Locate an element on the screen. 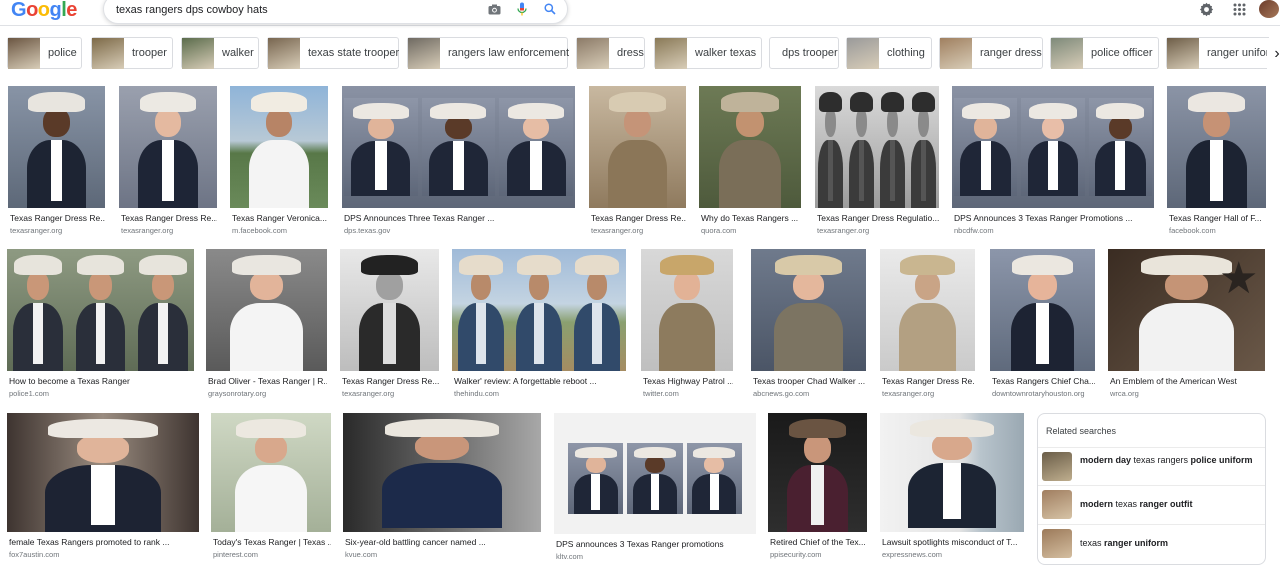 The width and height of the screenshot is (1280, 566). related-search-item: texas ranger uniform is located at coordinates (1151, 543).